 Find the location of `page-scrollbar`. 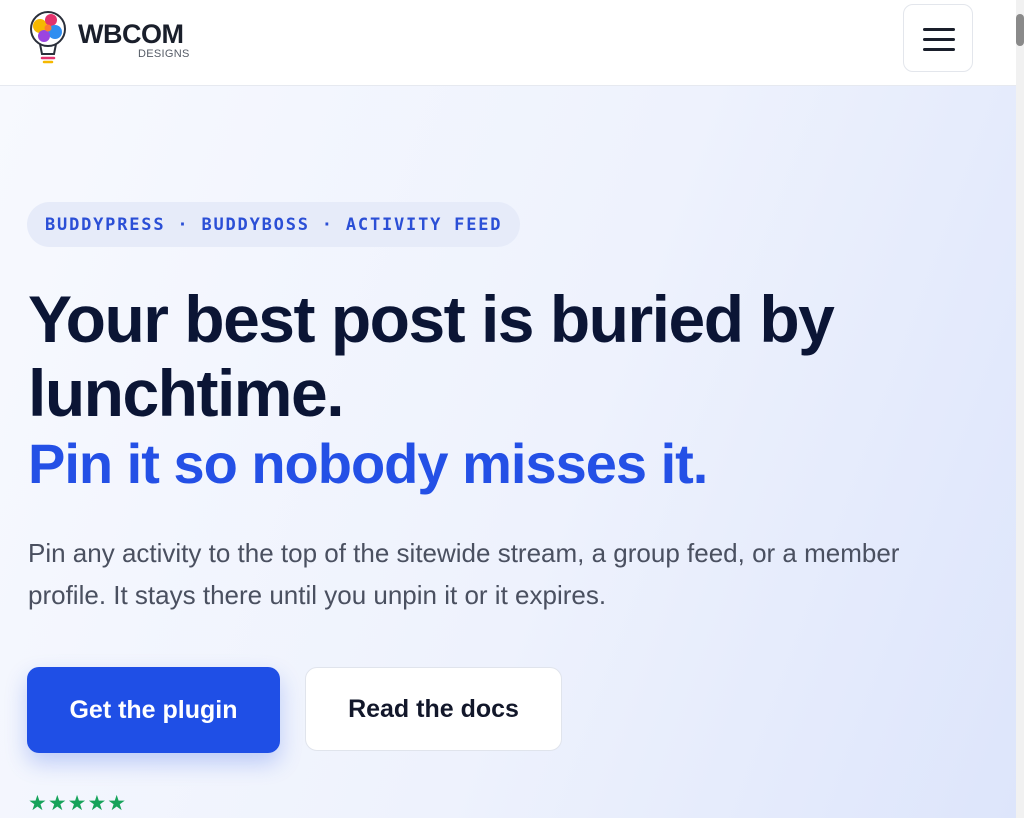

page-scrollbar is located at coordinates (1020, 409).